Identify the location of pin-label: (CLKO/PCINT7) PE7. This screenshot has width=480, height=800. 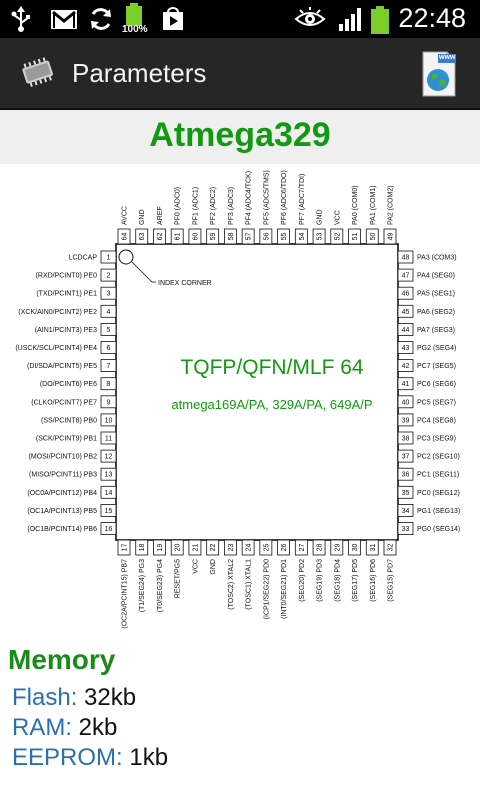
(64, 402).